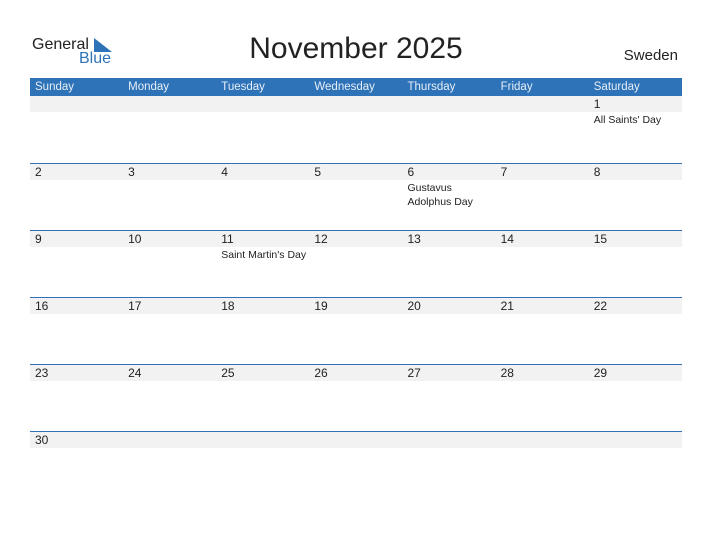  Describe the element at coordinates (76, 331) in the screenshot. I see `day-cell: 16` at that location.